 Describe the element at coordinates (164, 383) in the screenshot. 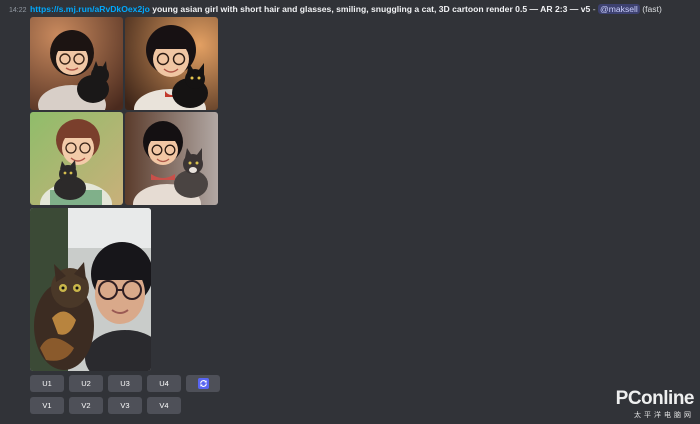

I see `upscale-button-4: U4` at that location.